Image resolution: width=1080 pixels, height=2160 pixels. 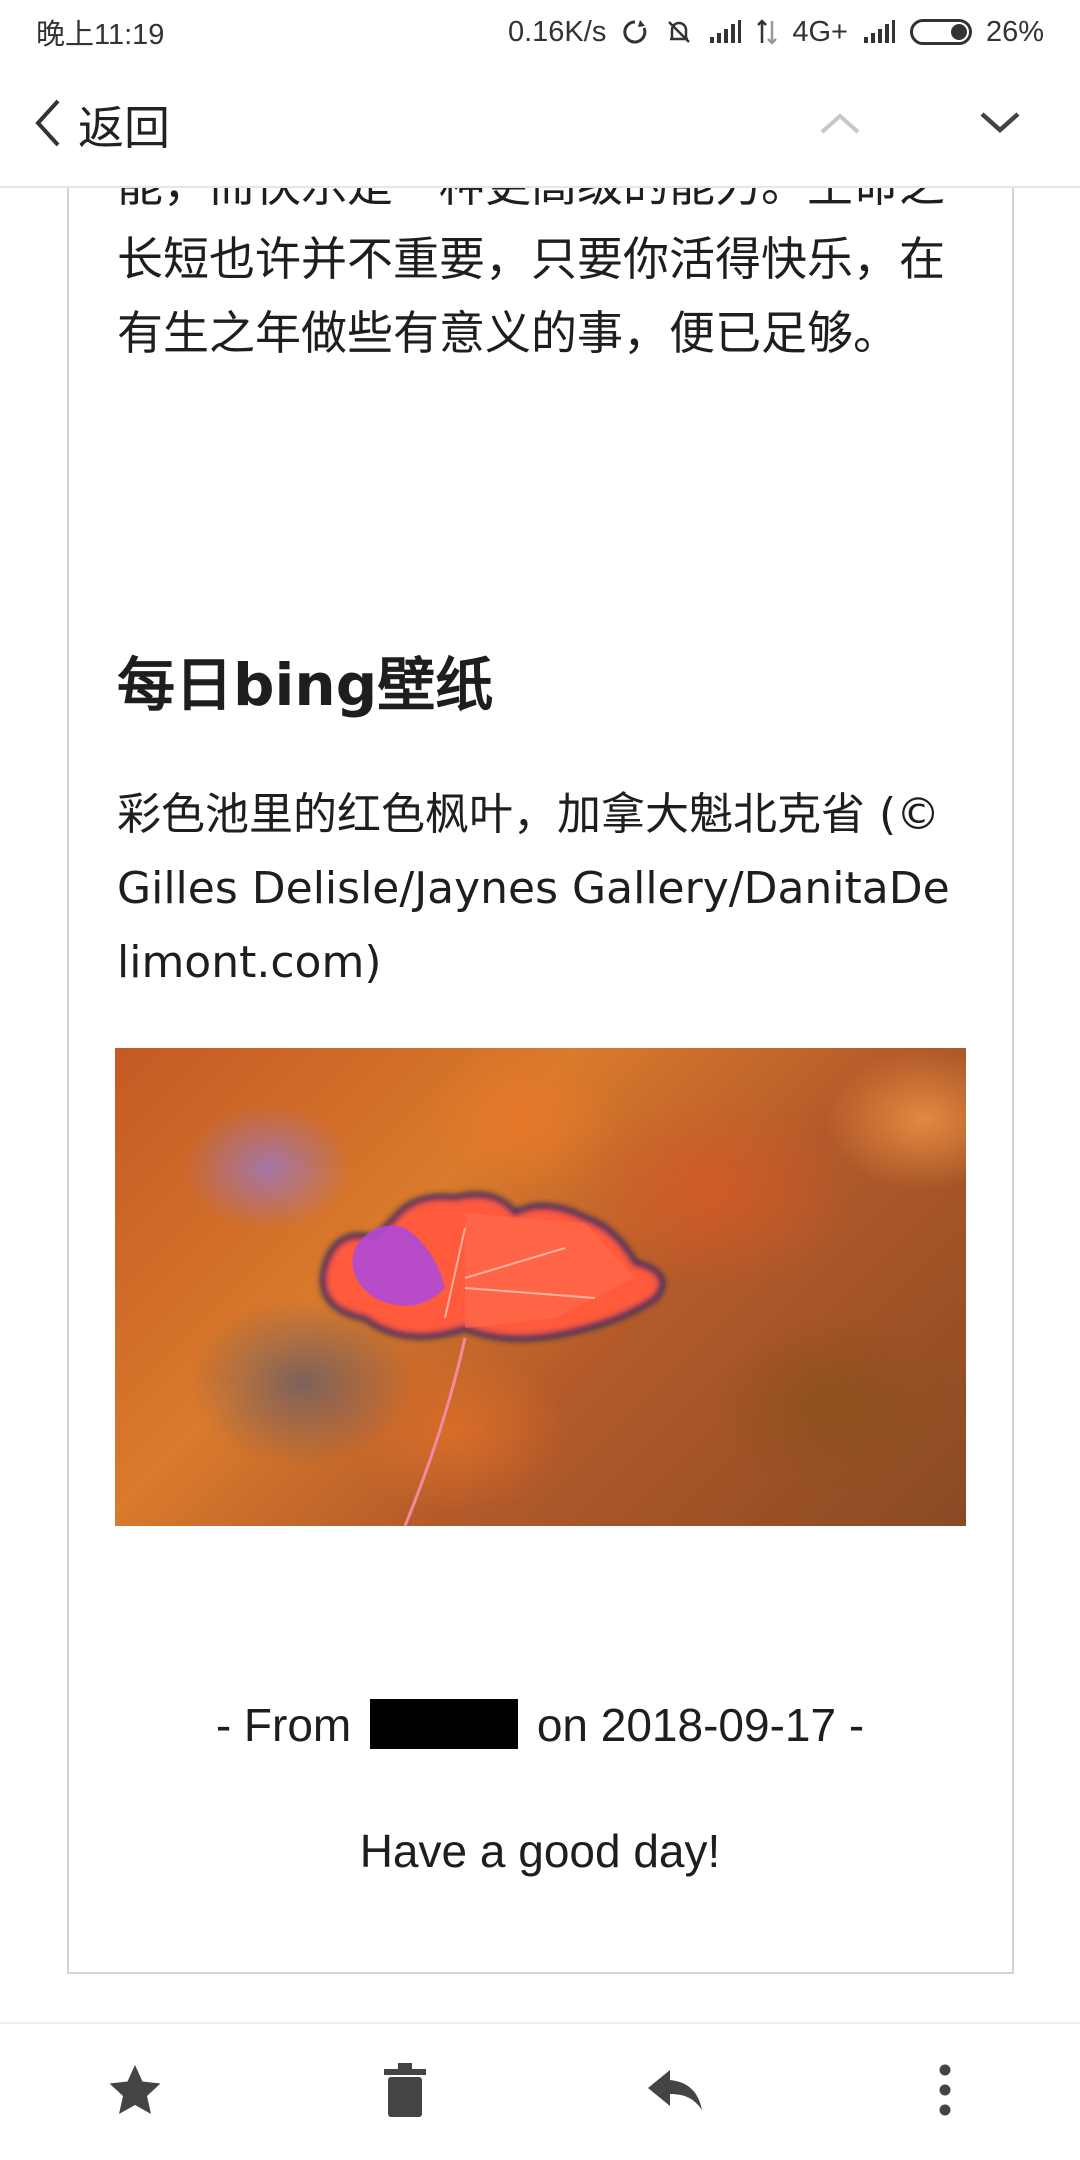 I want to click on trash-icon, so click(x=405, y=2092).